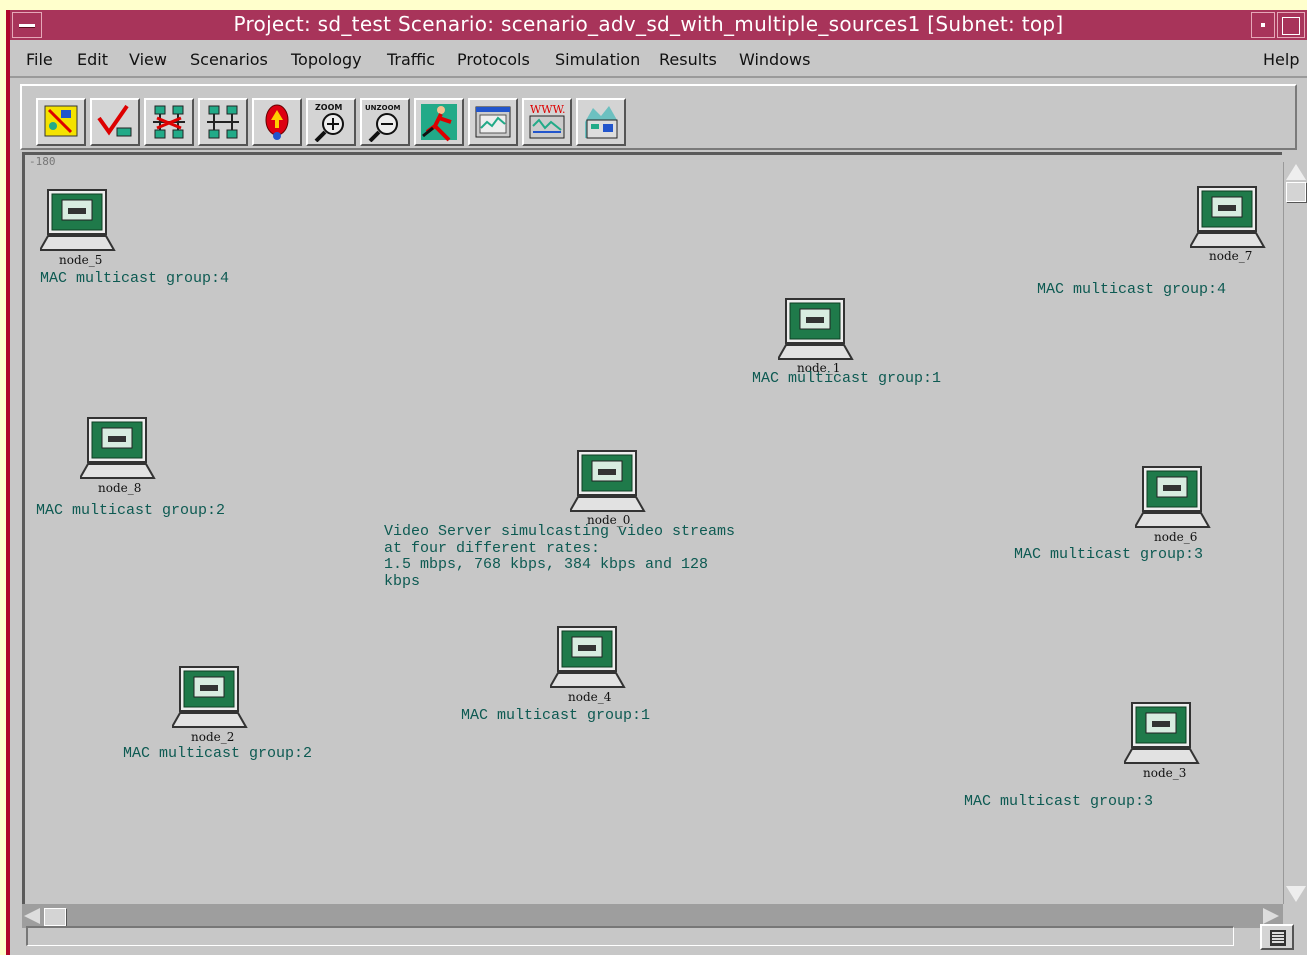 This screenshot has height=955, width=1307. Describe the element at coordinates (1176, 537) in the screenshot. I see `node-label: node_6` at that location.